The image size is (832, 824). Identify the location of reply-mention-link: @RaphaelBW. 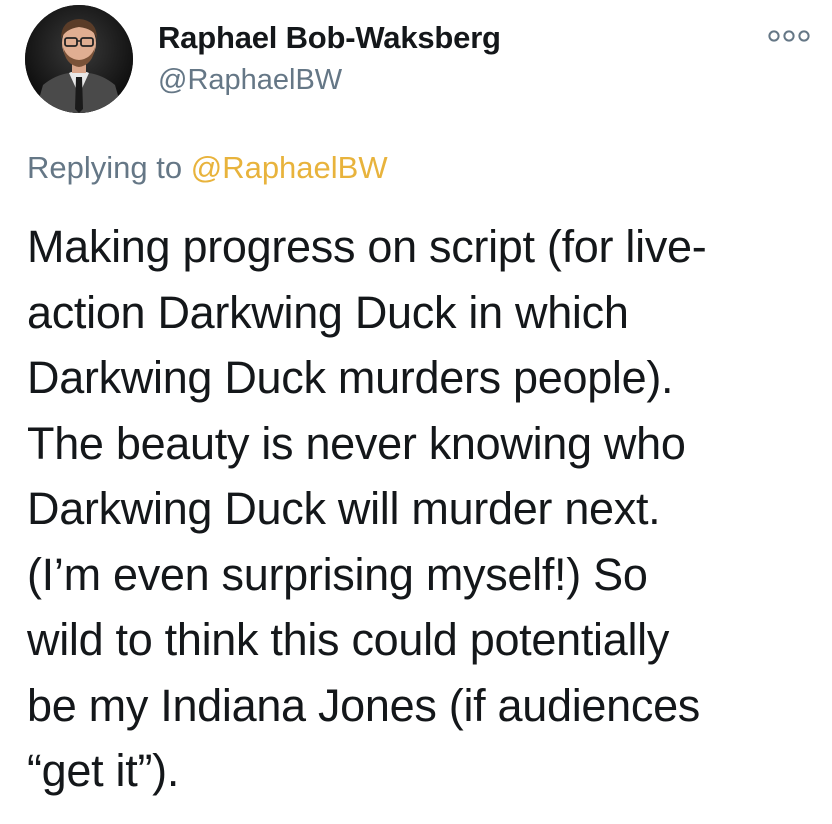
(289, 167).